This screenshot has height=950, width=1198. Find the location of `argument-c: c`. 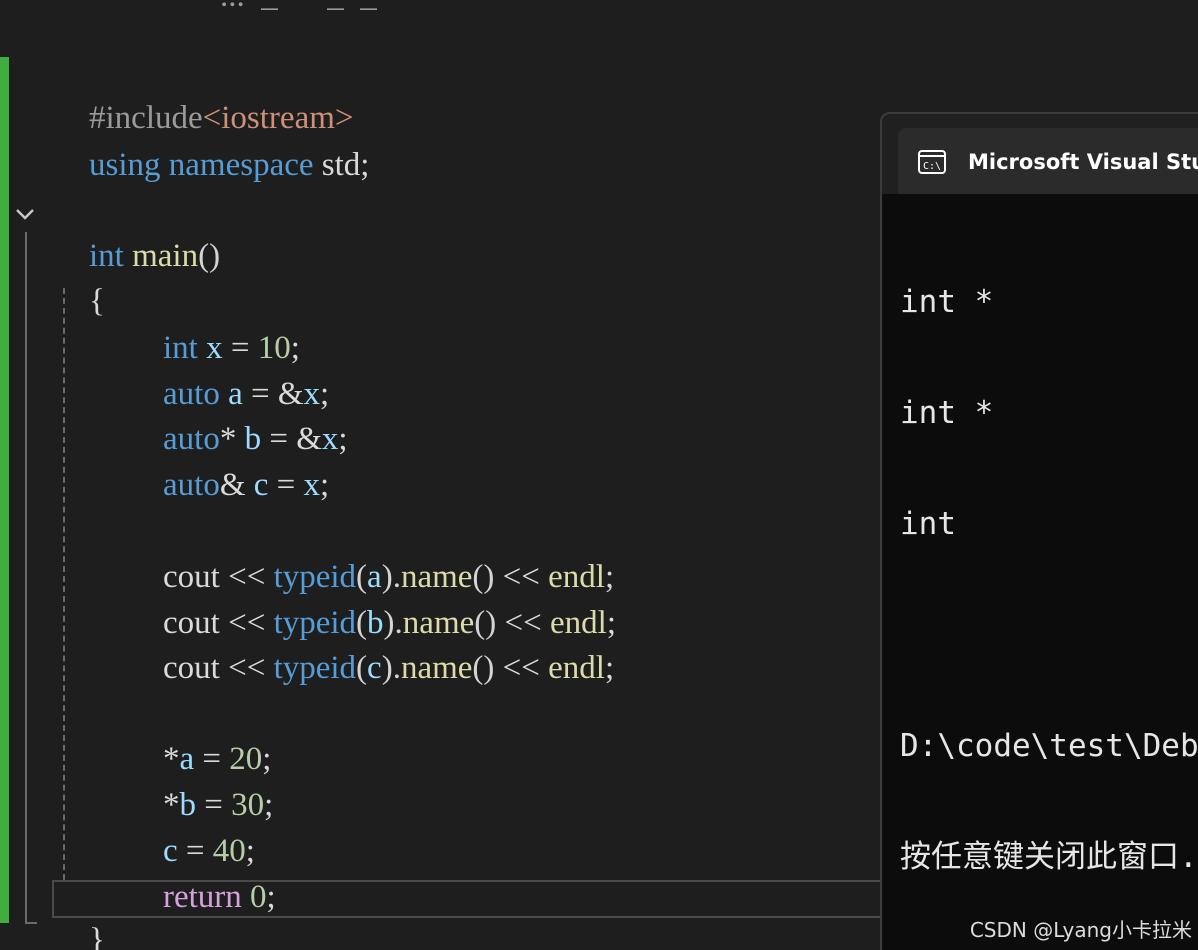

argument-c: c is located at coordinates (374, 668).